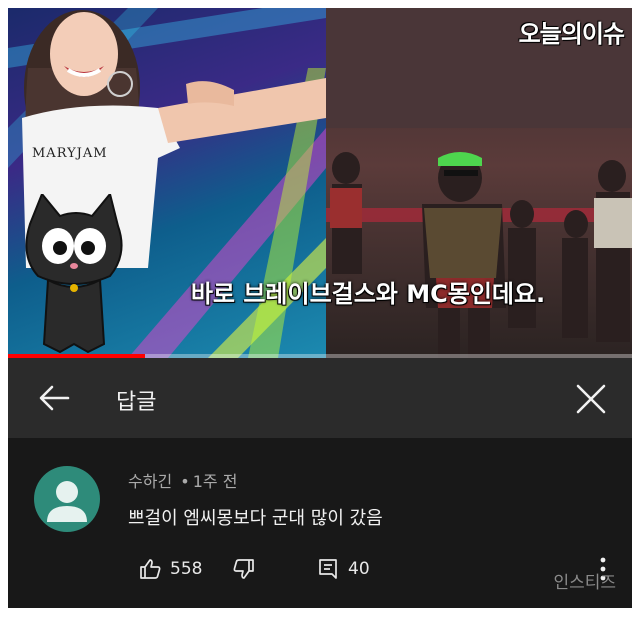  I want to click on watermark: 인스티즈, so click(584, 583).